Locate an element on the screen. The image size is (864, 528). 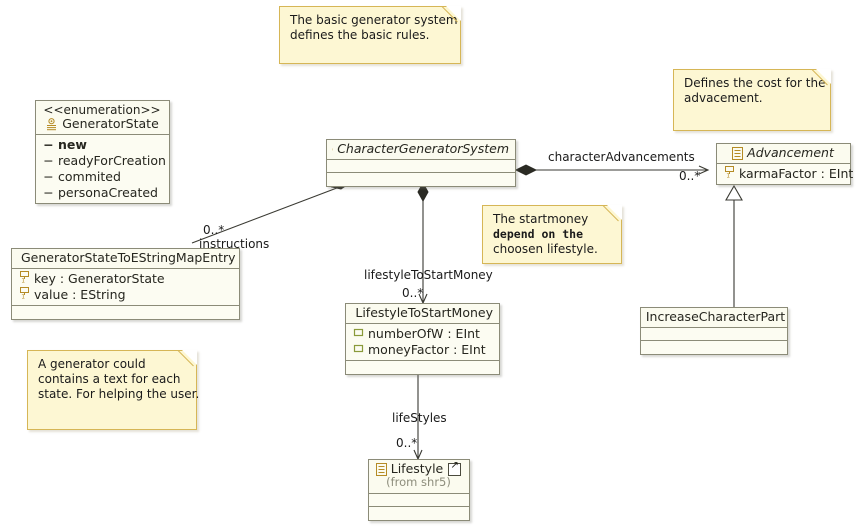
note-line: choosen lifestyle. is located at coordinates (545, 249).